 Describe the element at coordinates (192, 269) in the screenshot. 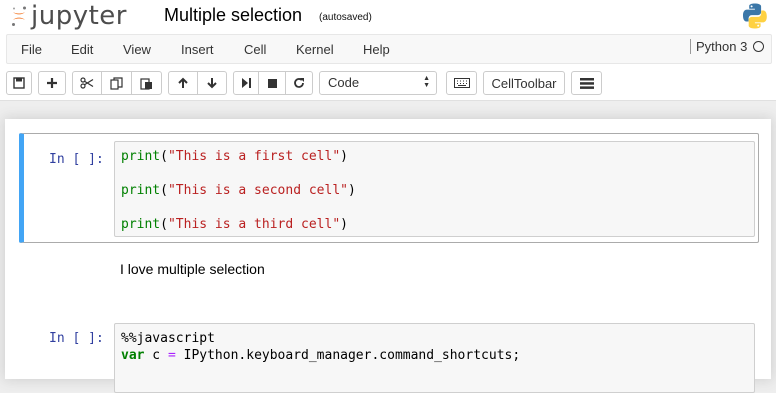

I see `markdown-cell-text: I love multiple selection` at that location.